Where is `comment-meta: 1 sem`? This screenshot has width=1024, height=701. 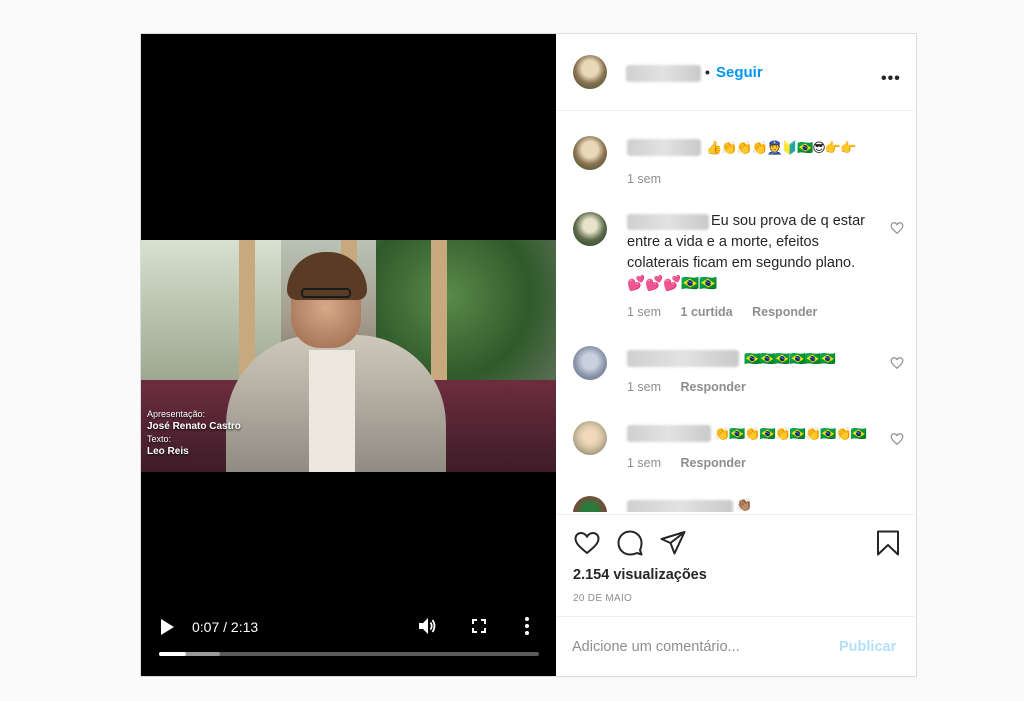 comment-meta: 1 sem is located at coordinates (644, 179).